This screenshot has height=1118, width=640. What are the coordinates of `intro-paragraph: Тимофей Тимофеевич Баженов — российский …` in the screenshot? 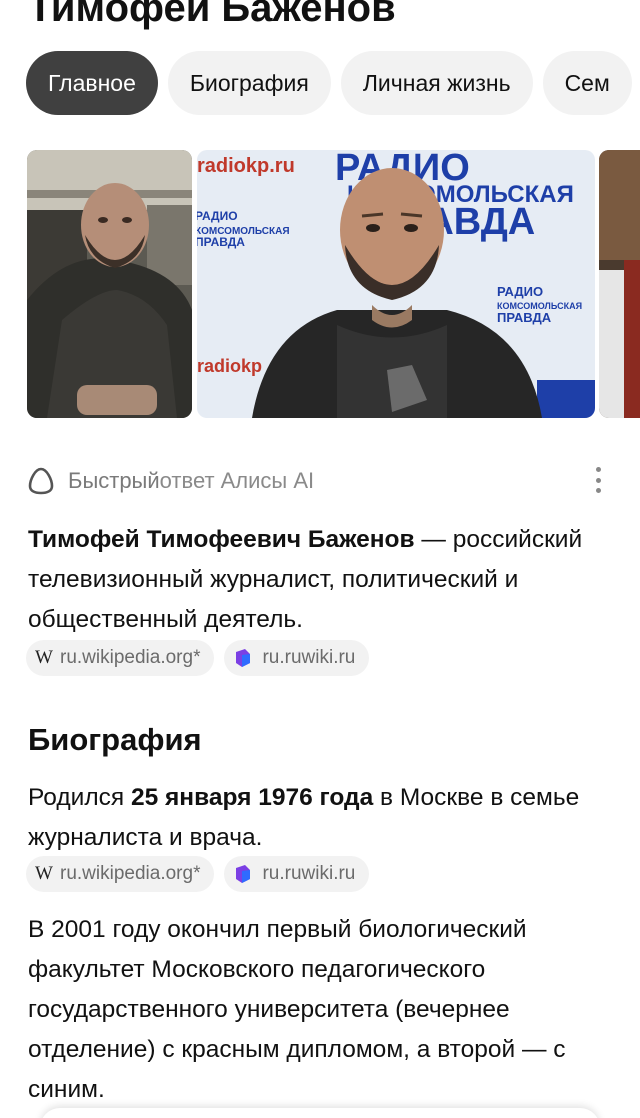 It's located at (323, 580).